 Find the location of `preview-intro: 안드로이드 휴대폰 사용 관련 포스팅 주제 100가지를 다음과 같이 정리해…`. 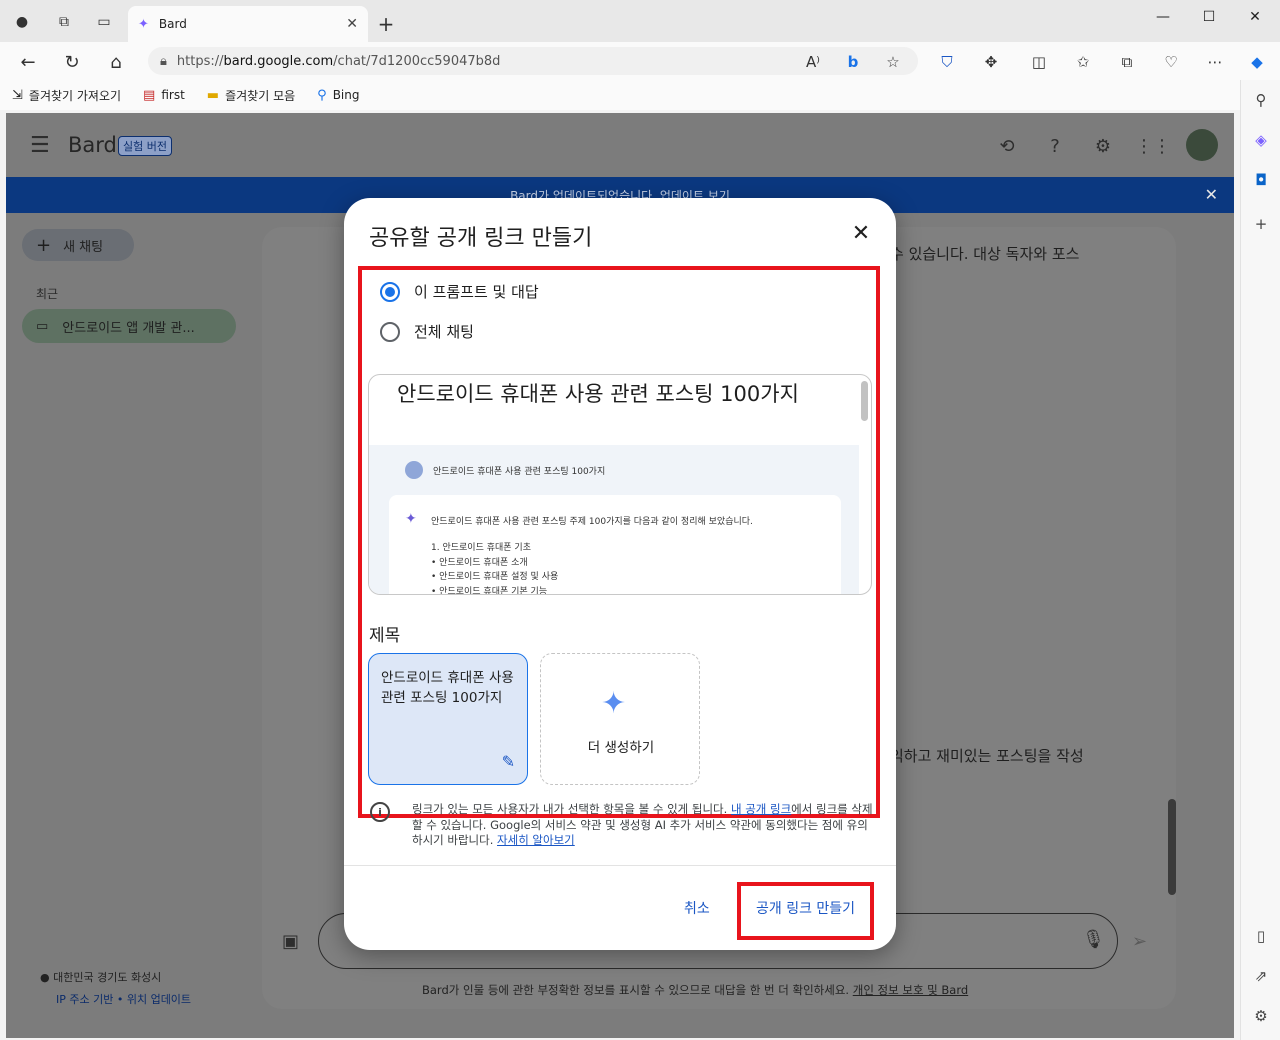

preview-intro: 안드로이드 휴대폰 사용 관련 포스팅 주제 100가지를 다음과 같이 정리해… is located at coordinates (592, 522).